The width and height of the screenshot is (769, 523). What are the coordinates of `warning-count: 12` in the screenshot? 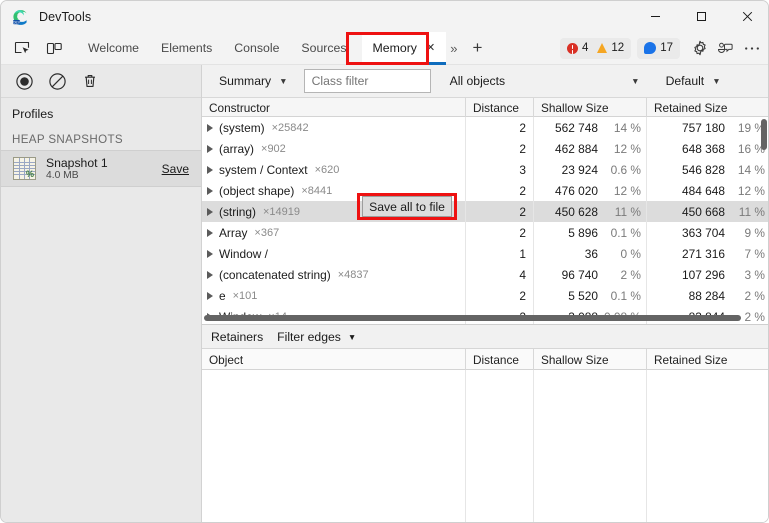 It's located at (618, 48).